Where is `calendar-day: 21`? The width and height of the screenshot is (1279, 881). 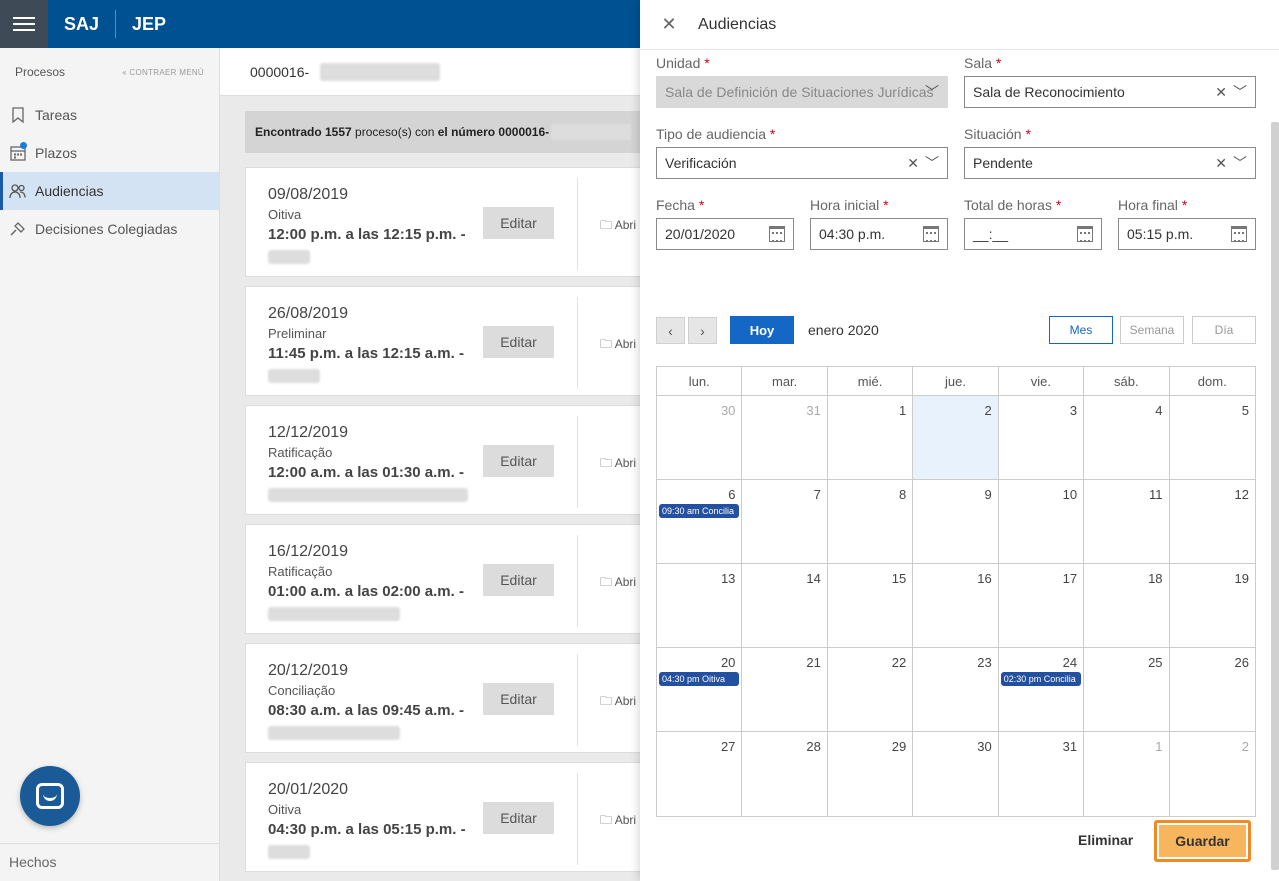 calendar-day: 21 is located at coordinates (785, 690).